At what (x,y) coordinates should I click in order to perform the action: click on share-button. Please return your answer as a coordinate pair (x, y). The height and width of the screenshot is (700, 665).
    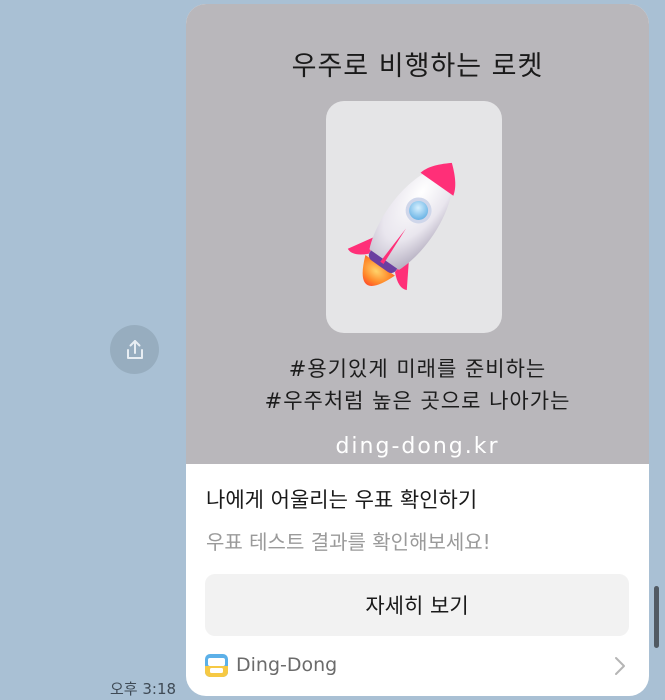
    Looking at the image, I should click on (134, 349).